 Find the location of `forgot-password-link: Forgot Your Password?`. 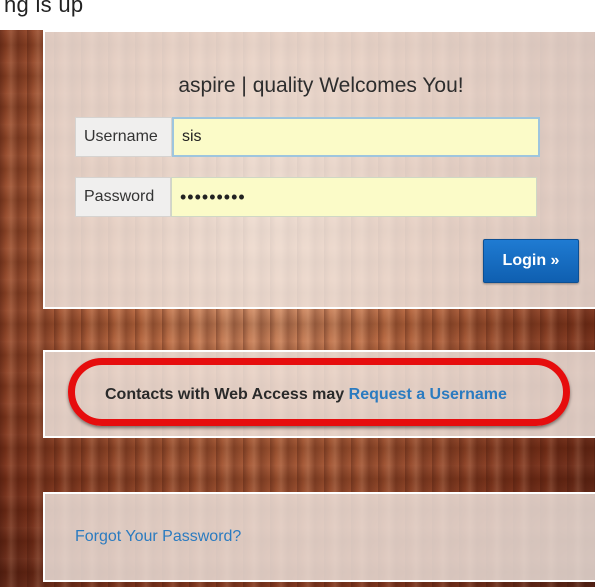

forgot-password-link: Forgot Your Password? is located at coordinates (158, 537).